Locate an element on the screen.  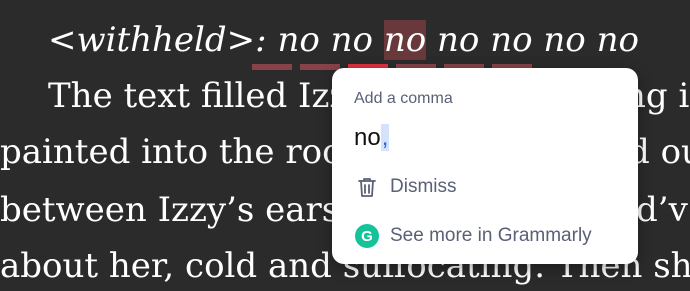
dismiss-button: Dismiss is located at coordinates (405, 187).